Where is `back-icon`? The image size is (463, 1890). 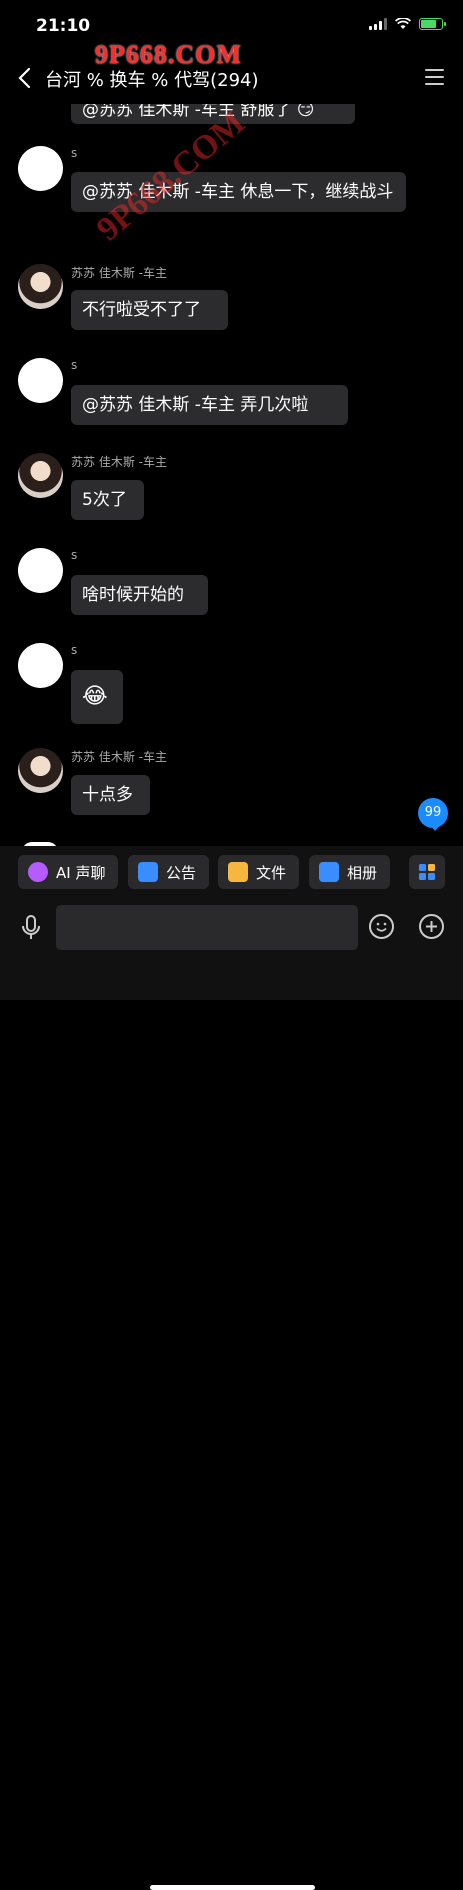 back-icon is located at coordinates (25, 78).